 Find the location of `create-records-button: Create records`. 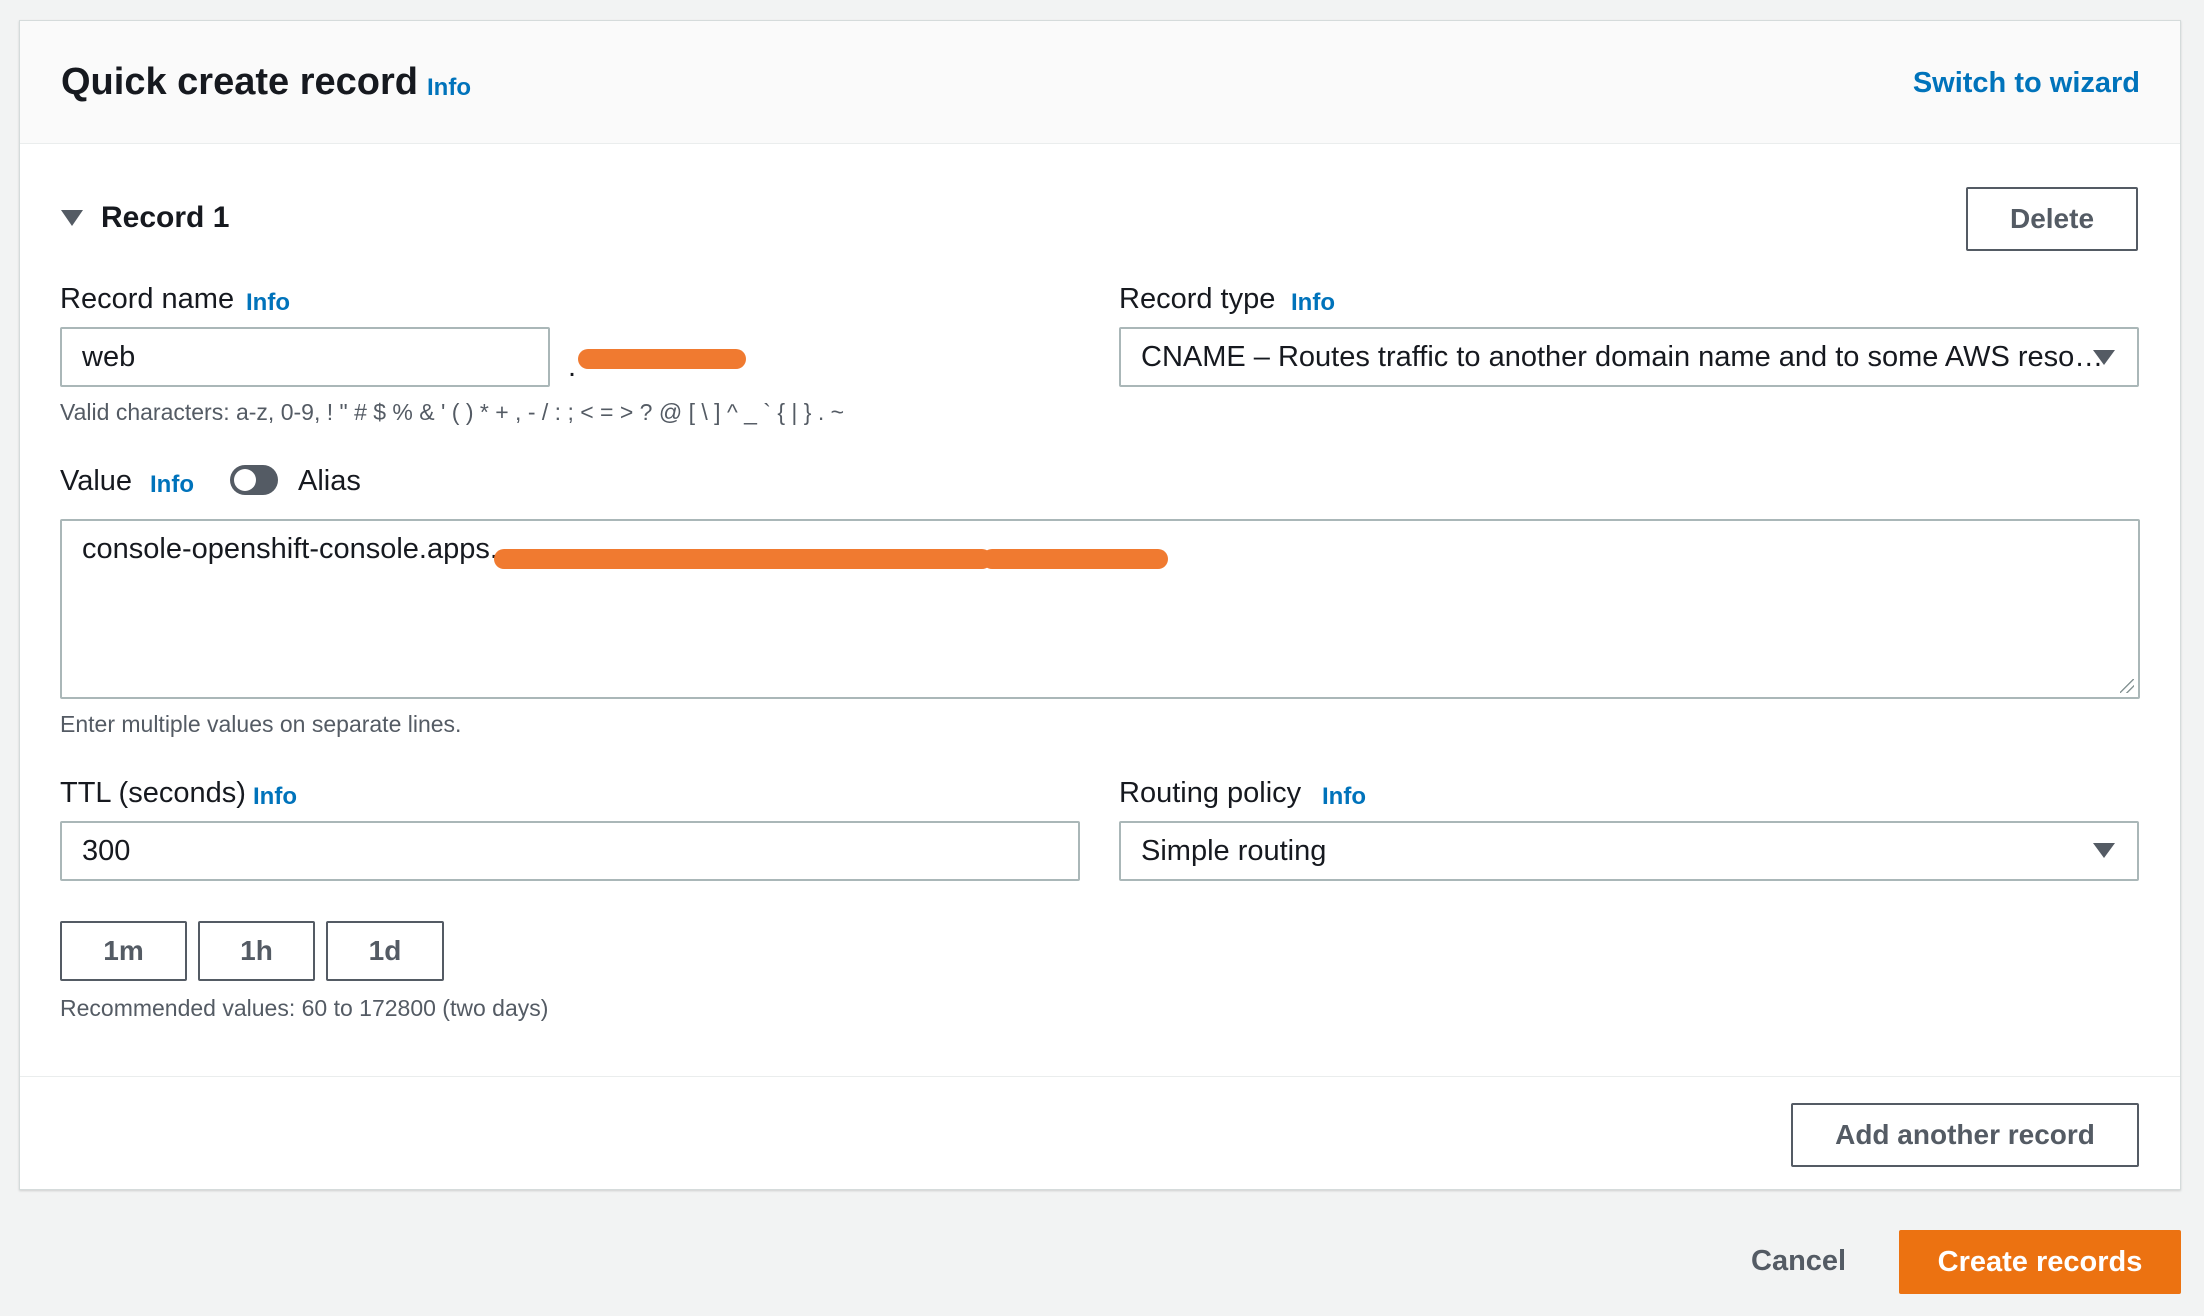

create-records-button: Create records is located at coordinates (2040, 1262).